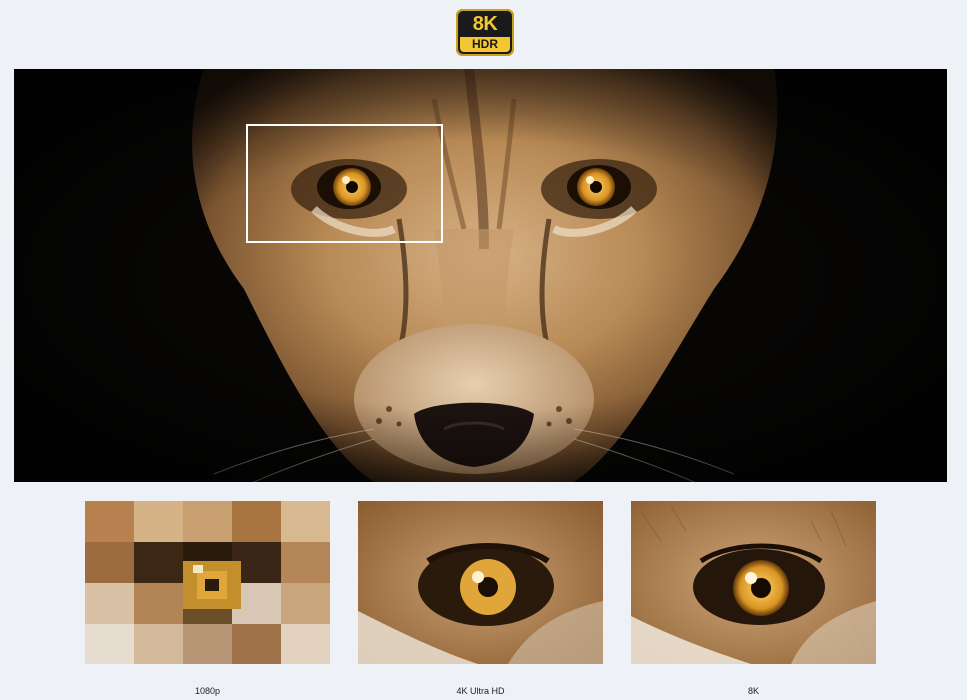 Image resolution: width=967 pixels, height=700 pixels. What do you see at coordinates (207, 691) in the screenshot?
I see `caption-1080p: 1080p` at bounding box center [207, 691].